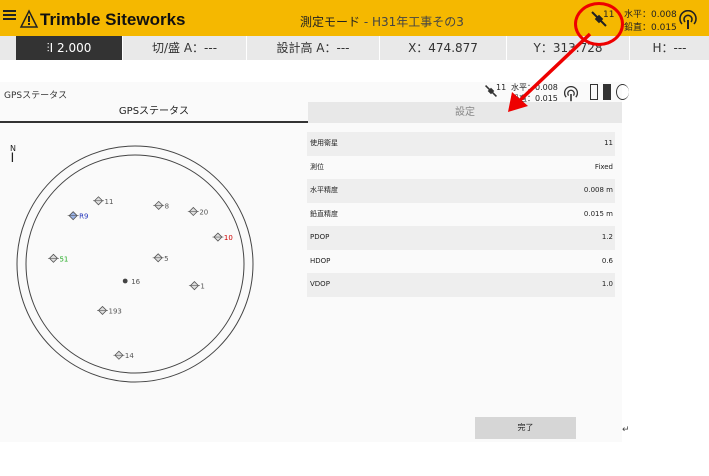 Image resolution: width=709 pixels, height=476 pixels. I want to click on status-label: PDOP, so click(320, 237).